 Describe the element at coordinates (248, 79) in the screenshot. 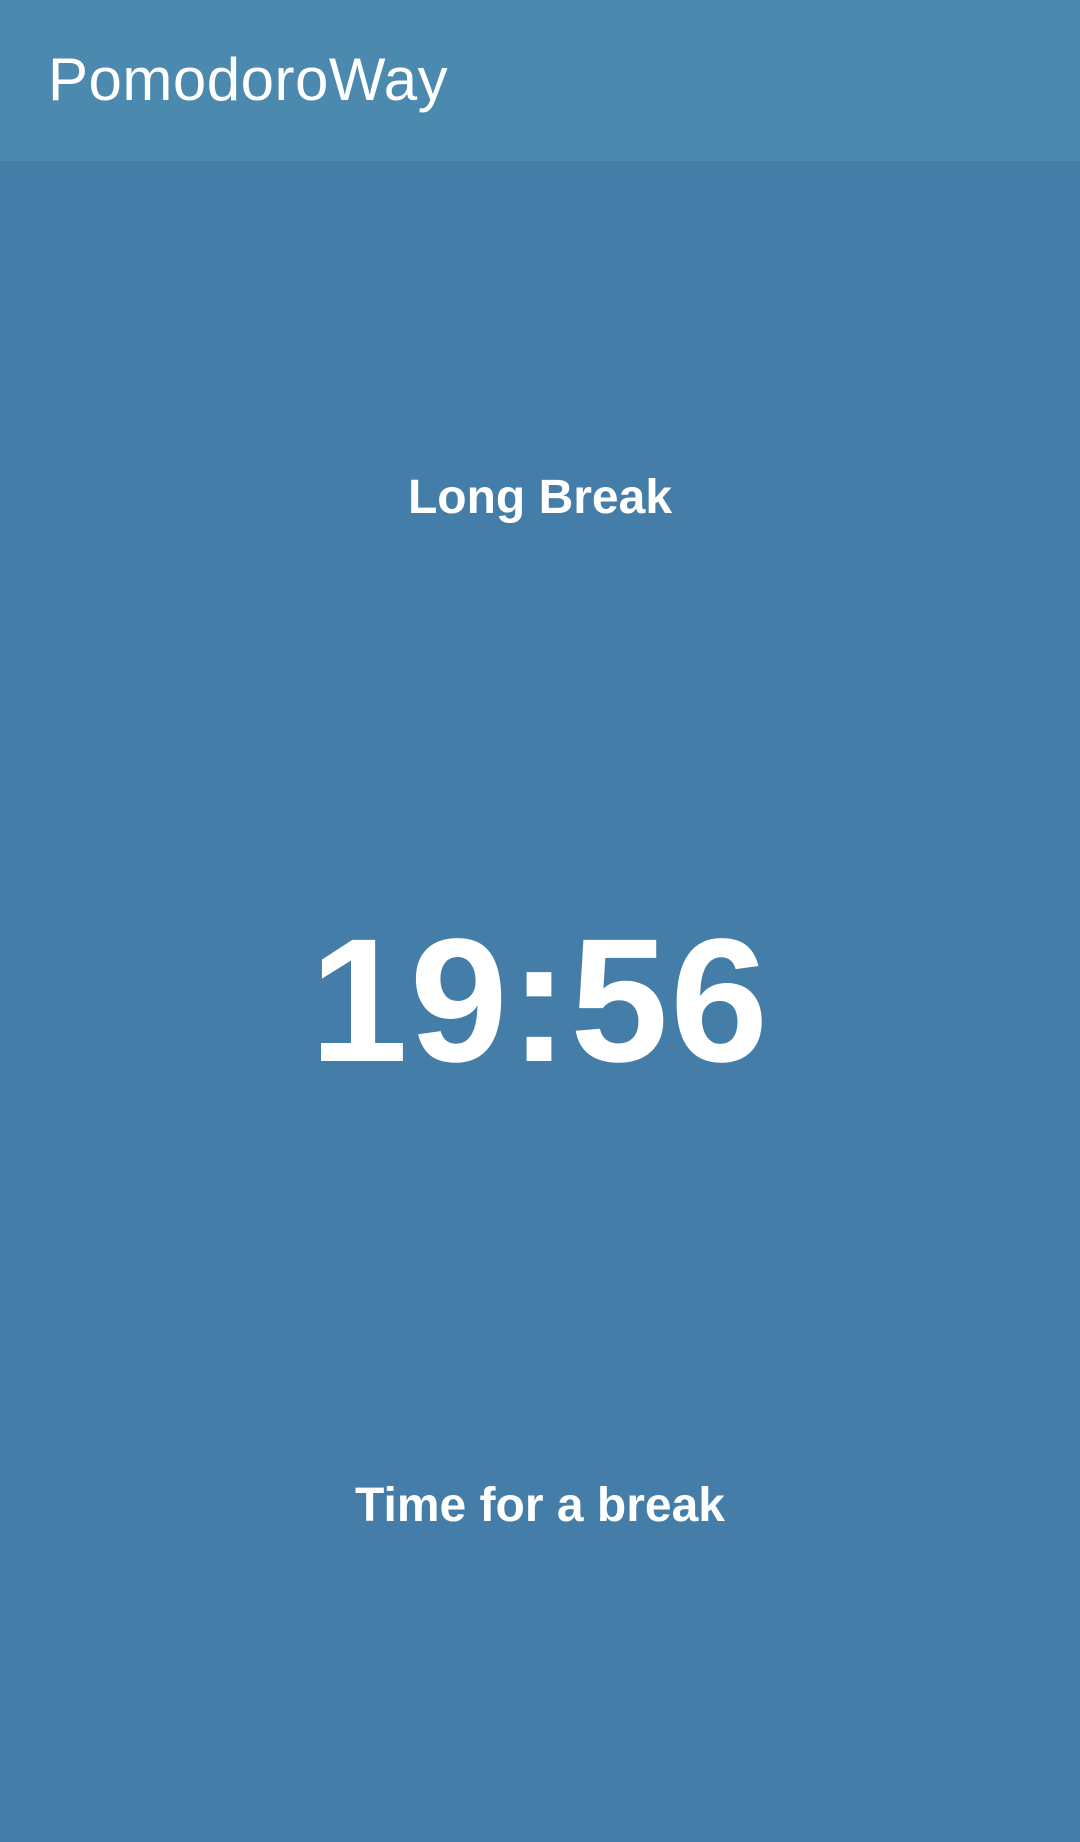

I see `app-title: PomodoroWay` at that location.